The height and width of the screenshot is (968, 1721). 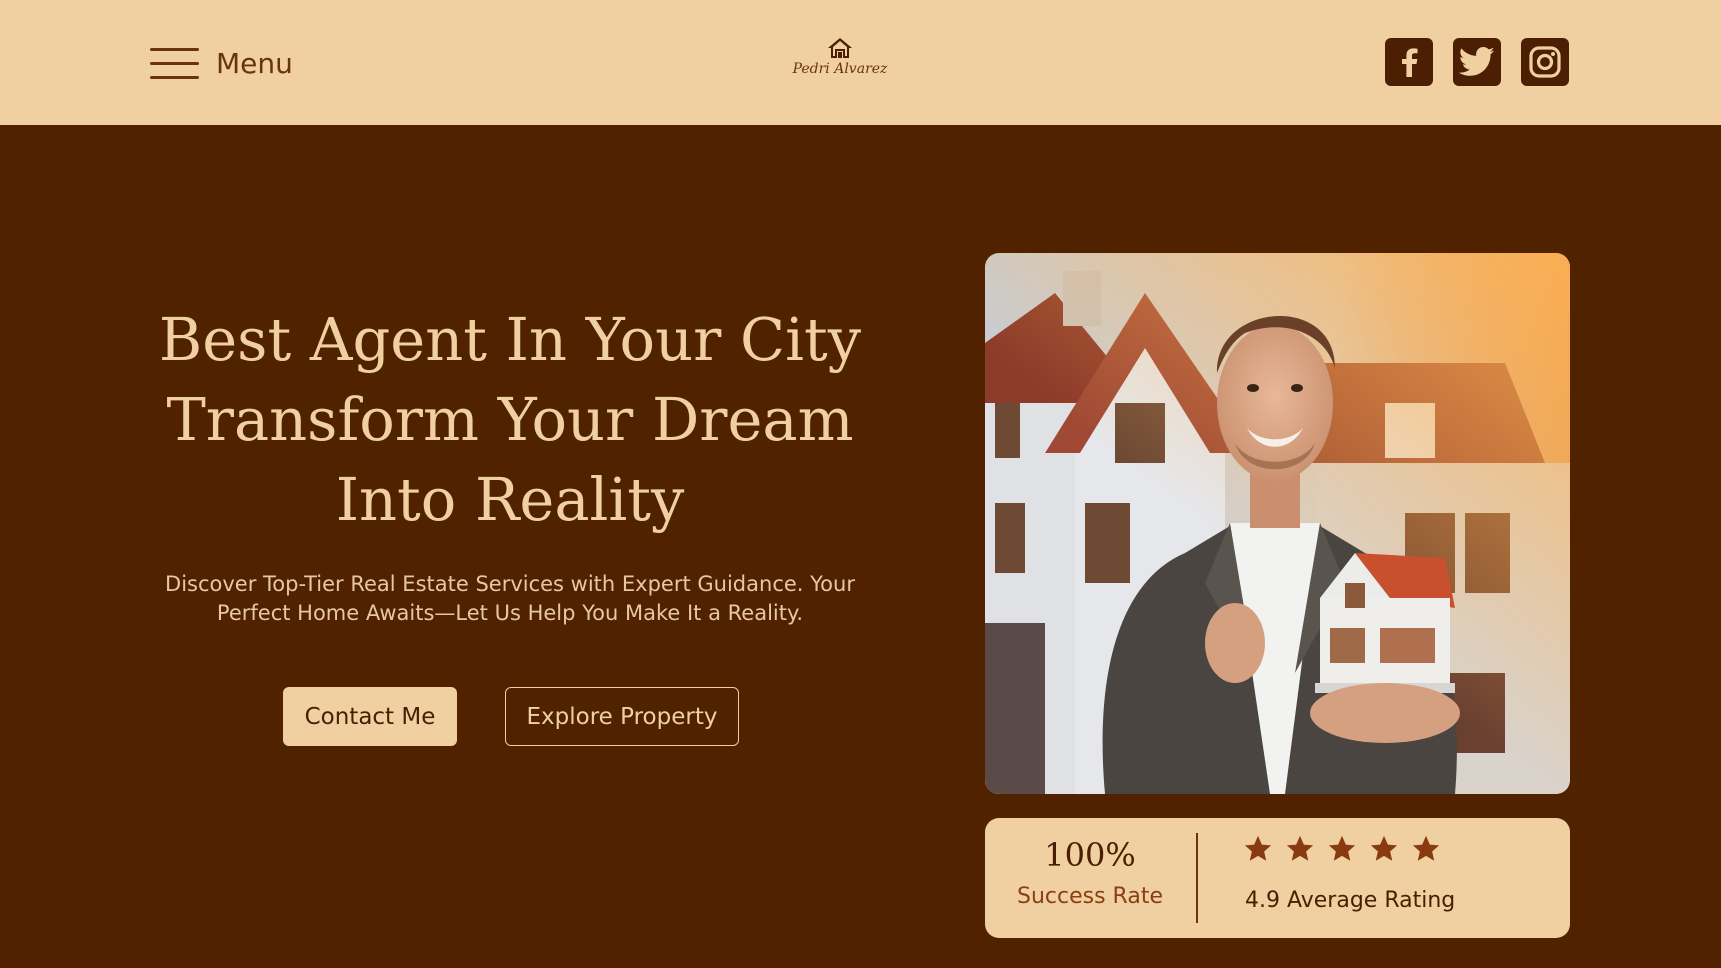 I want to click on logo-text: Pedri Alvarez, so click(x=840, y=69).